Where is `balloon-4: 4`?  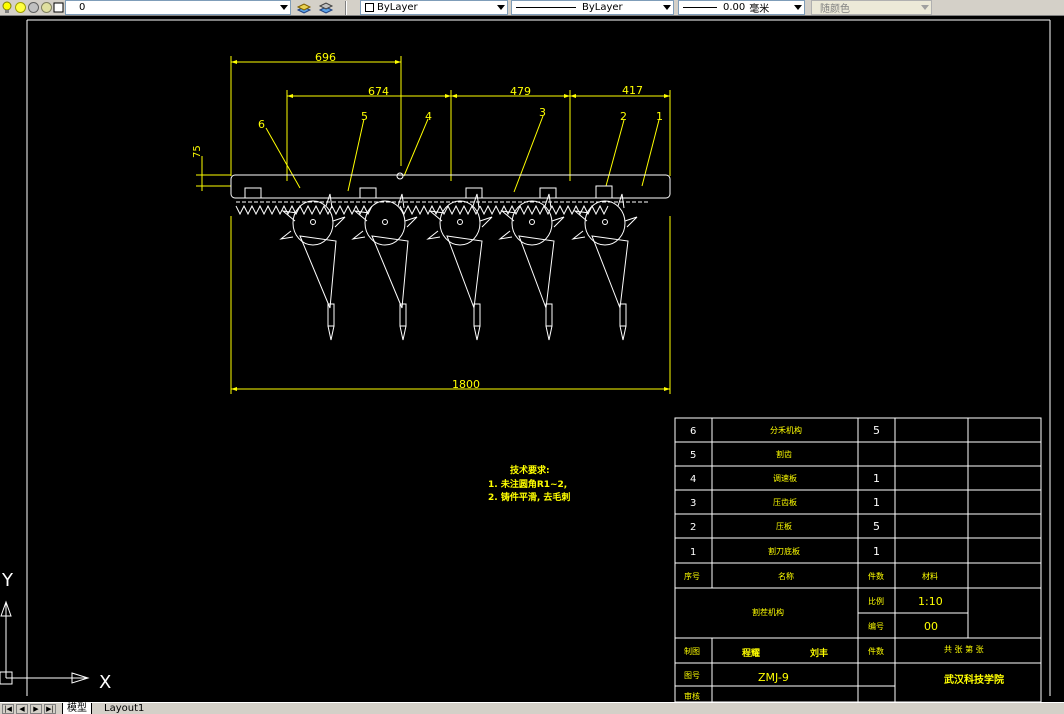 balloon-4: 4 is located at coordinates (428, 116).